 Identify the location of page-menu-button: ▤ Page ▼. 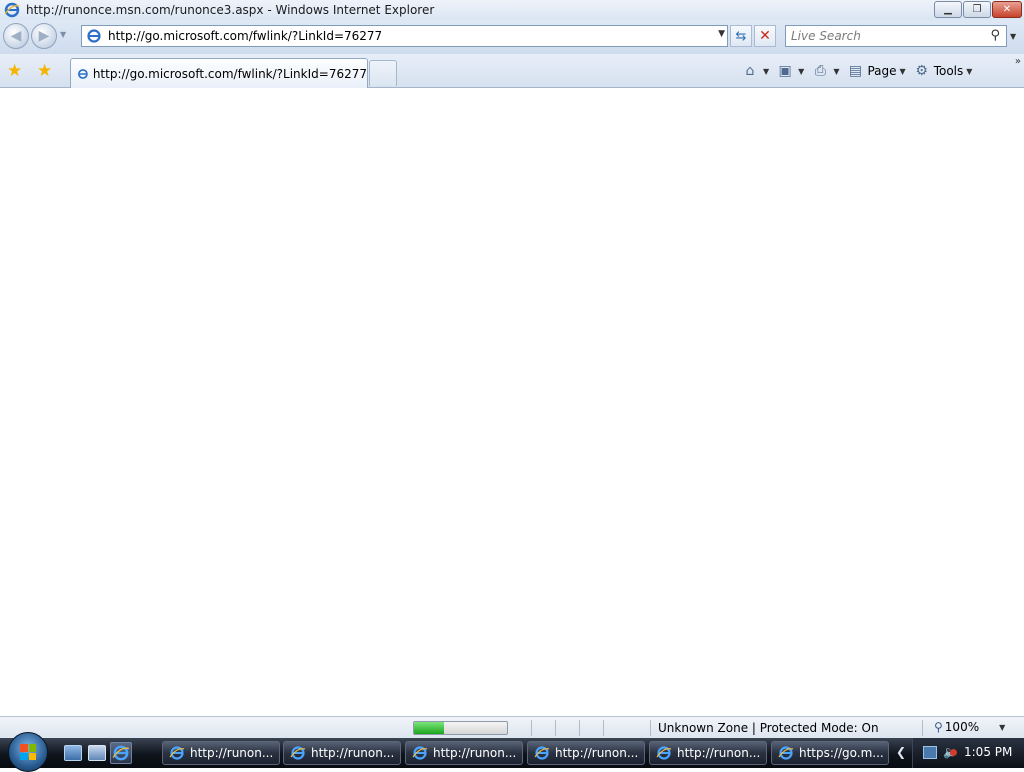
(878, 71).